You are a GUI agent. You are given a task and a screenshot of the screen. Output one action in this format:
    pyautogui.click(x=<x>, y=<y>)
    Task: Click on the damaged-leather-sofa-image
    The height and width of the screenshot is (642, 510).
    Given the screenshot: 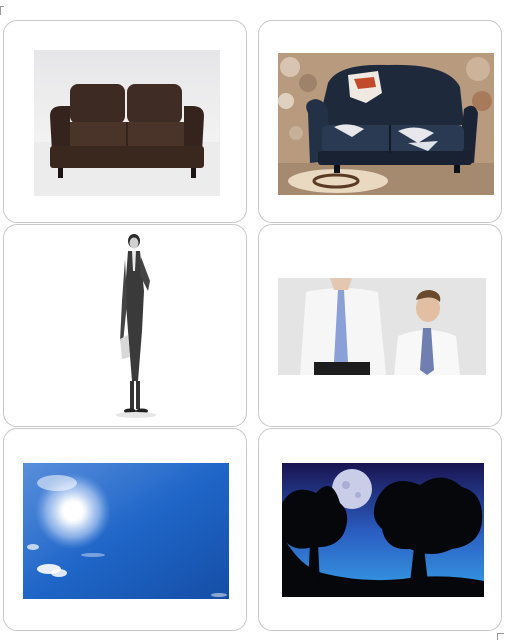 What is the action you would take?
    pyautogui.click(x=386, y=124)
    